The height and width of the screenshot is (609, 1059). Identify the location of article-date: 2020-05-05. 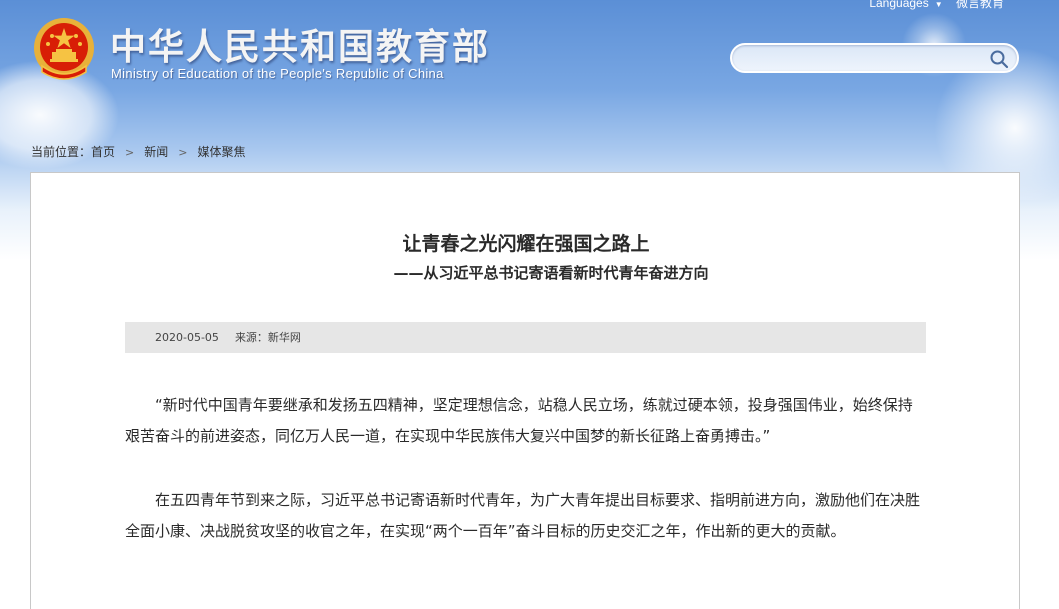
(187, 337).